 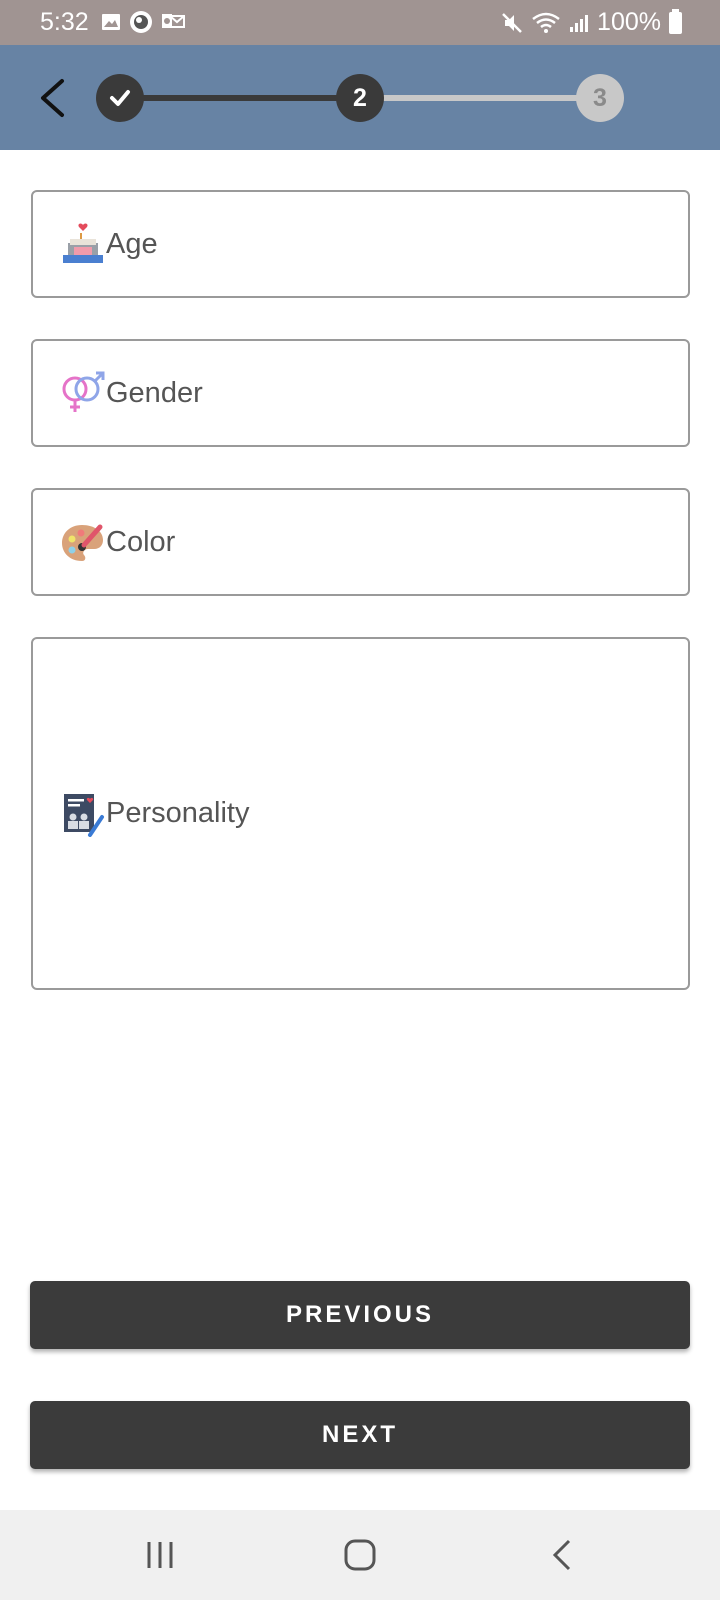 I want to click on home-button, so click(x=360, y=1555).